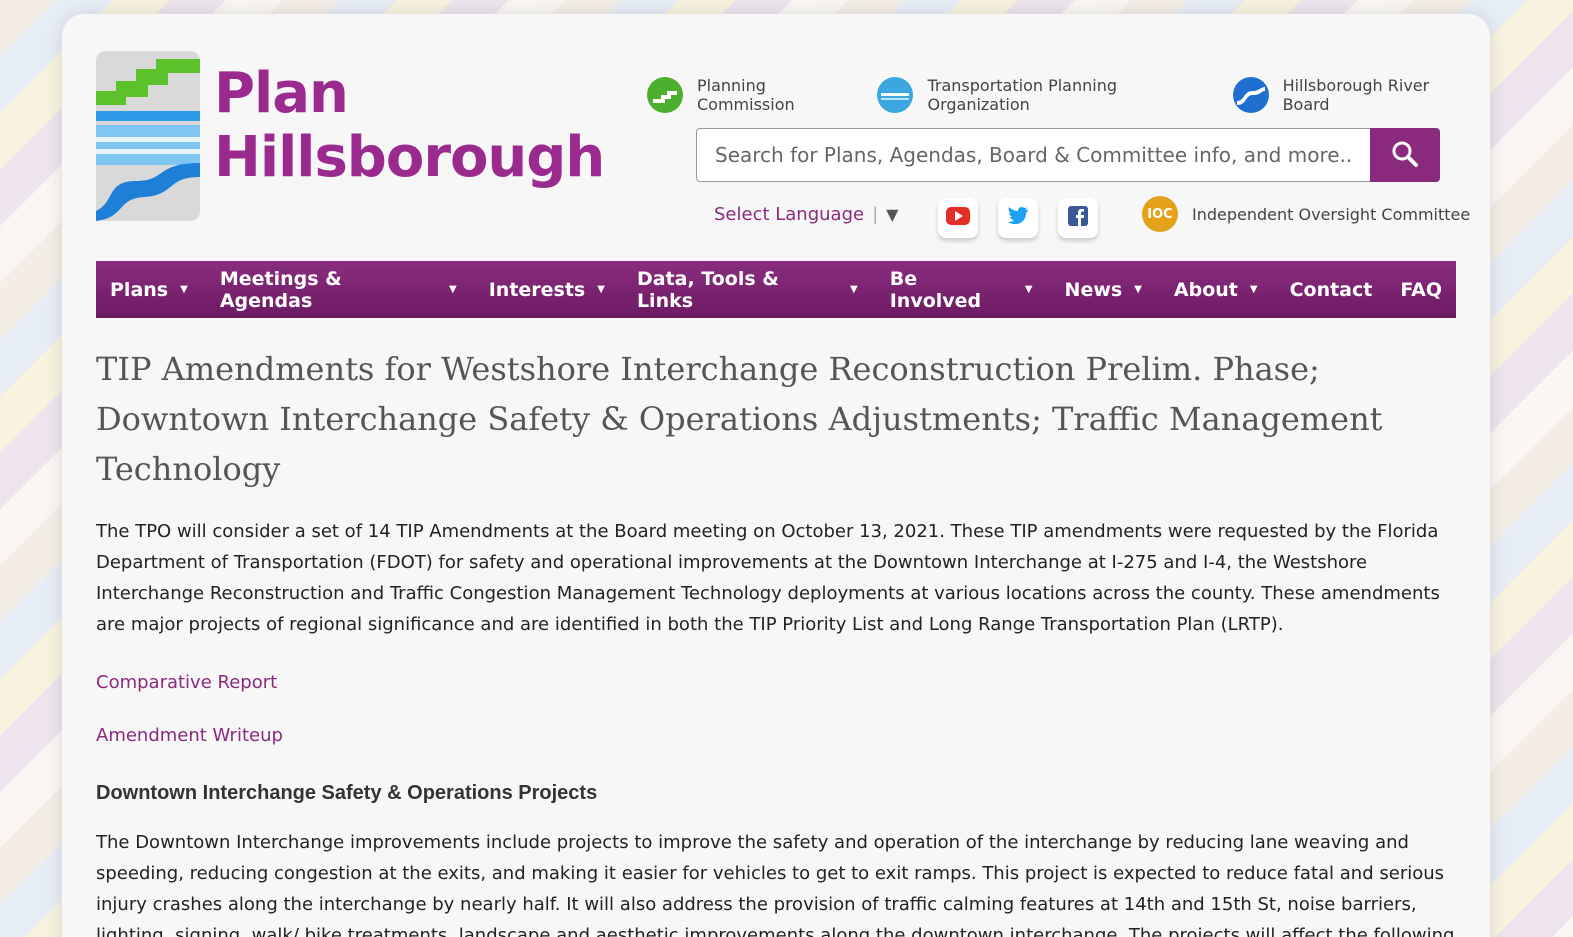 Image resolution: width=1573 pixels, height=937 pixels. What do you see at coordinates (1022, 95) in the screenshot?
I see `org-label: Transportation Planning Organization` at bounding box center [1022, 95].